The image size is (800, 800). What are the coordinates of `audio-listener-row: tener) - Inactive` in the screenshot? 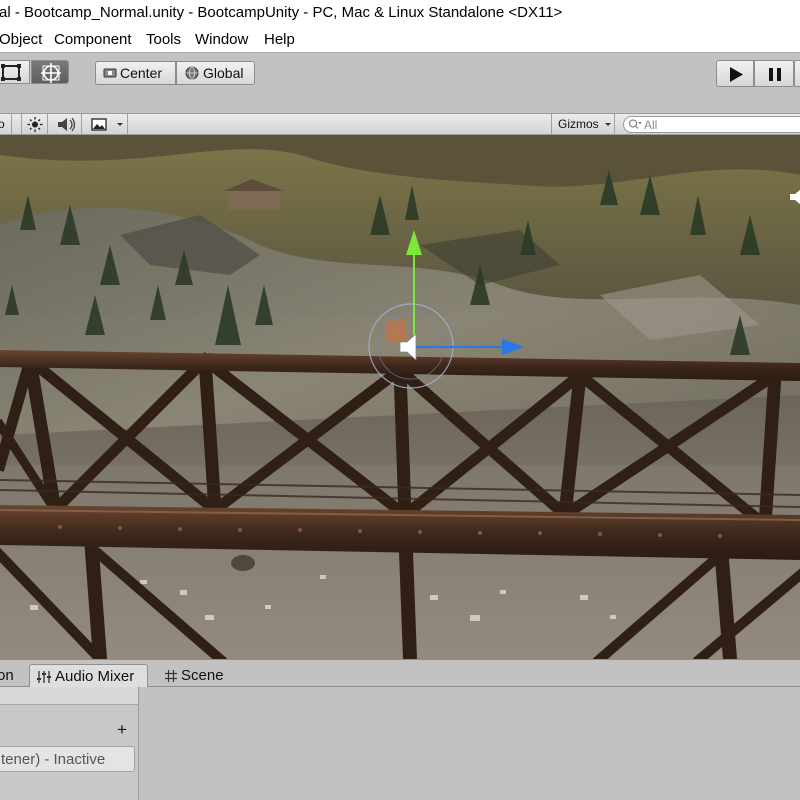 It's located at (67, 759).